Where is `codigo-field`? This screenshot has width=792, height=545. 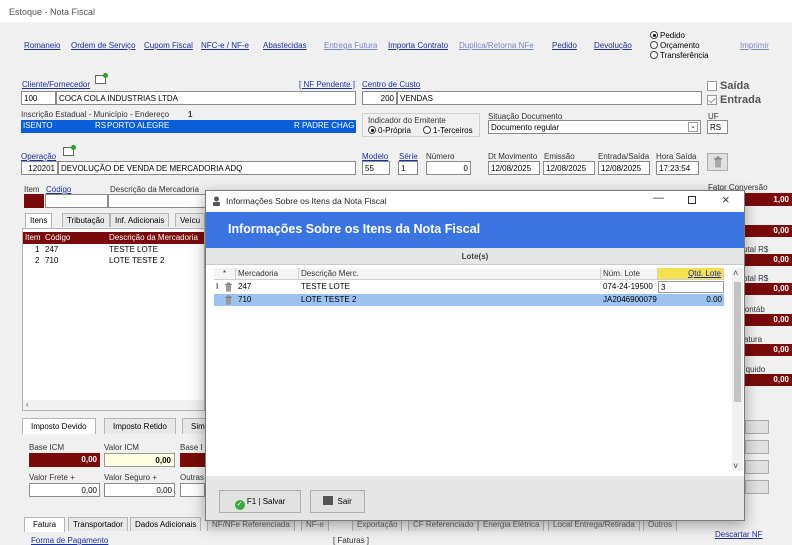
codigo-field is located at coordinates (76, 201).